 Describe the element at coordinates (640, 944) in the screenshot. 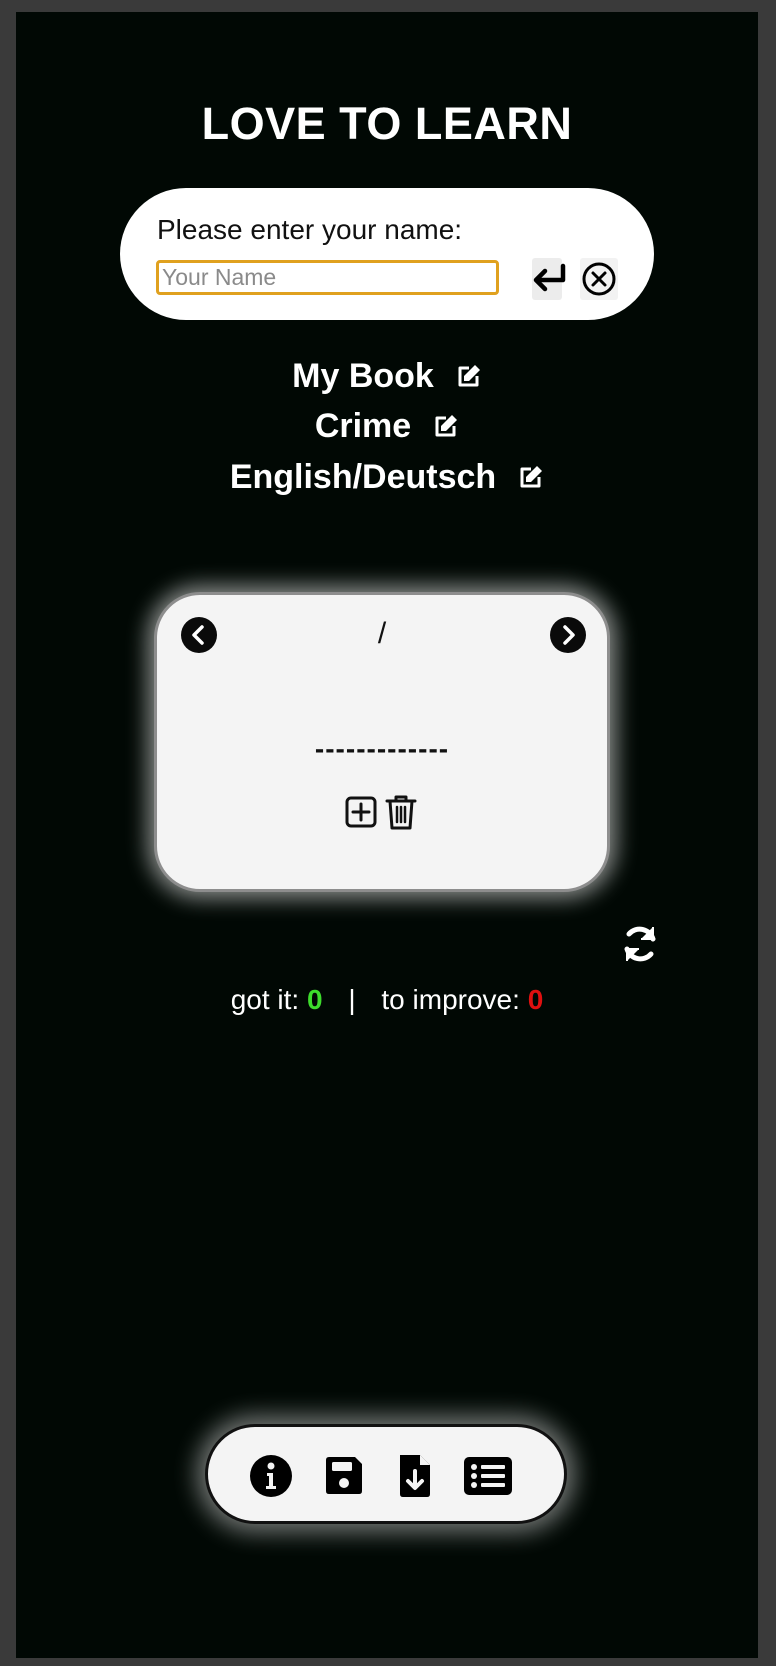

I see `refresh-icon` at that location.